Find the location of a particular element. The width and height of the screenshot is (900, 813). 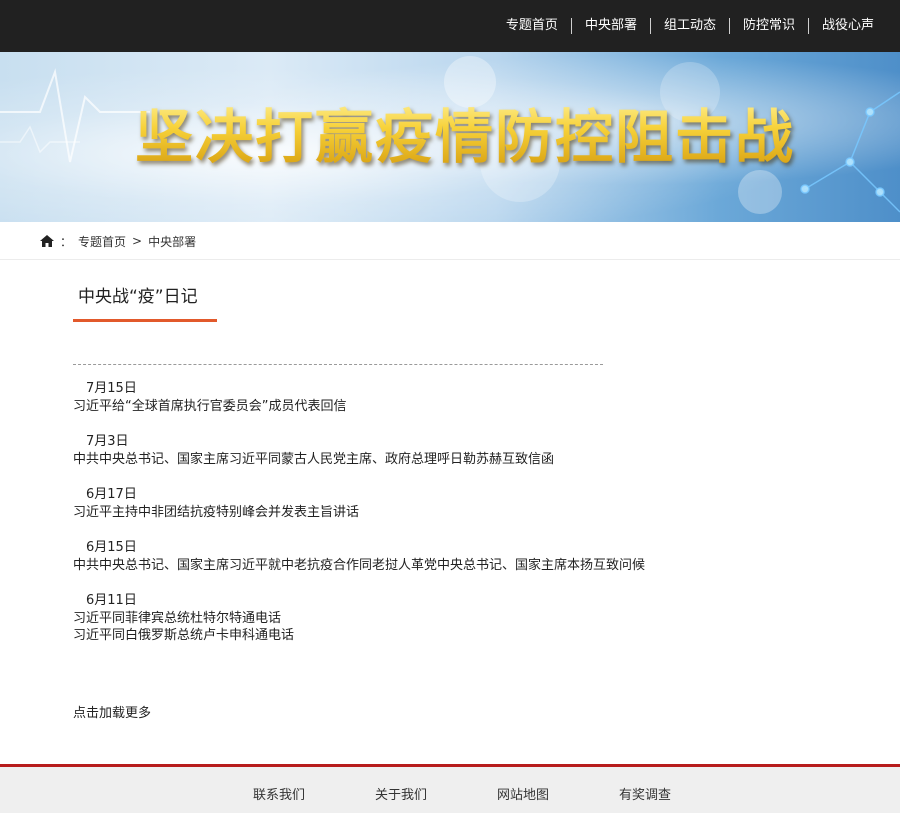

entry-link: 习近平给“全球首席执行官委员会”成员代表回信 is located at coordinates (453, 406).